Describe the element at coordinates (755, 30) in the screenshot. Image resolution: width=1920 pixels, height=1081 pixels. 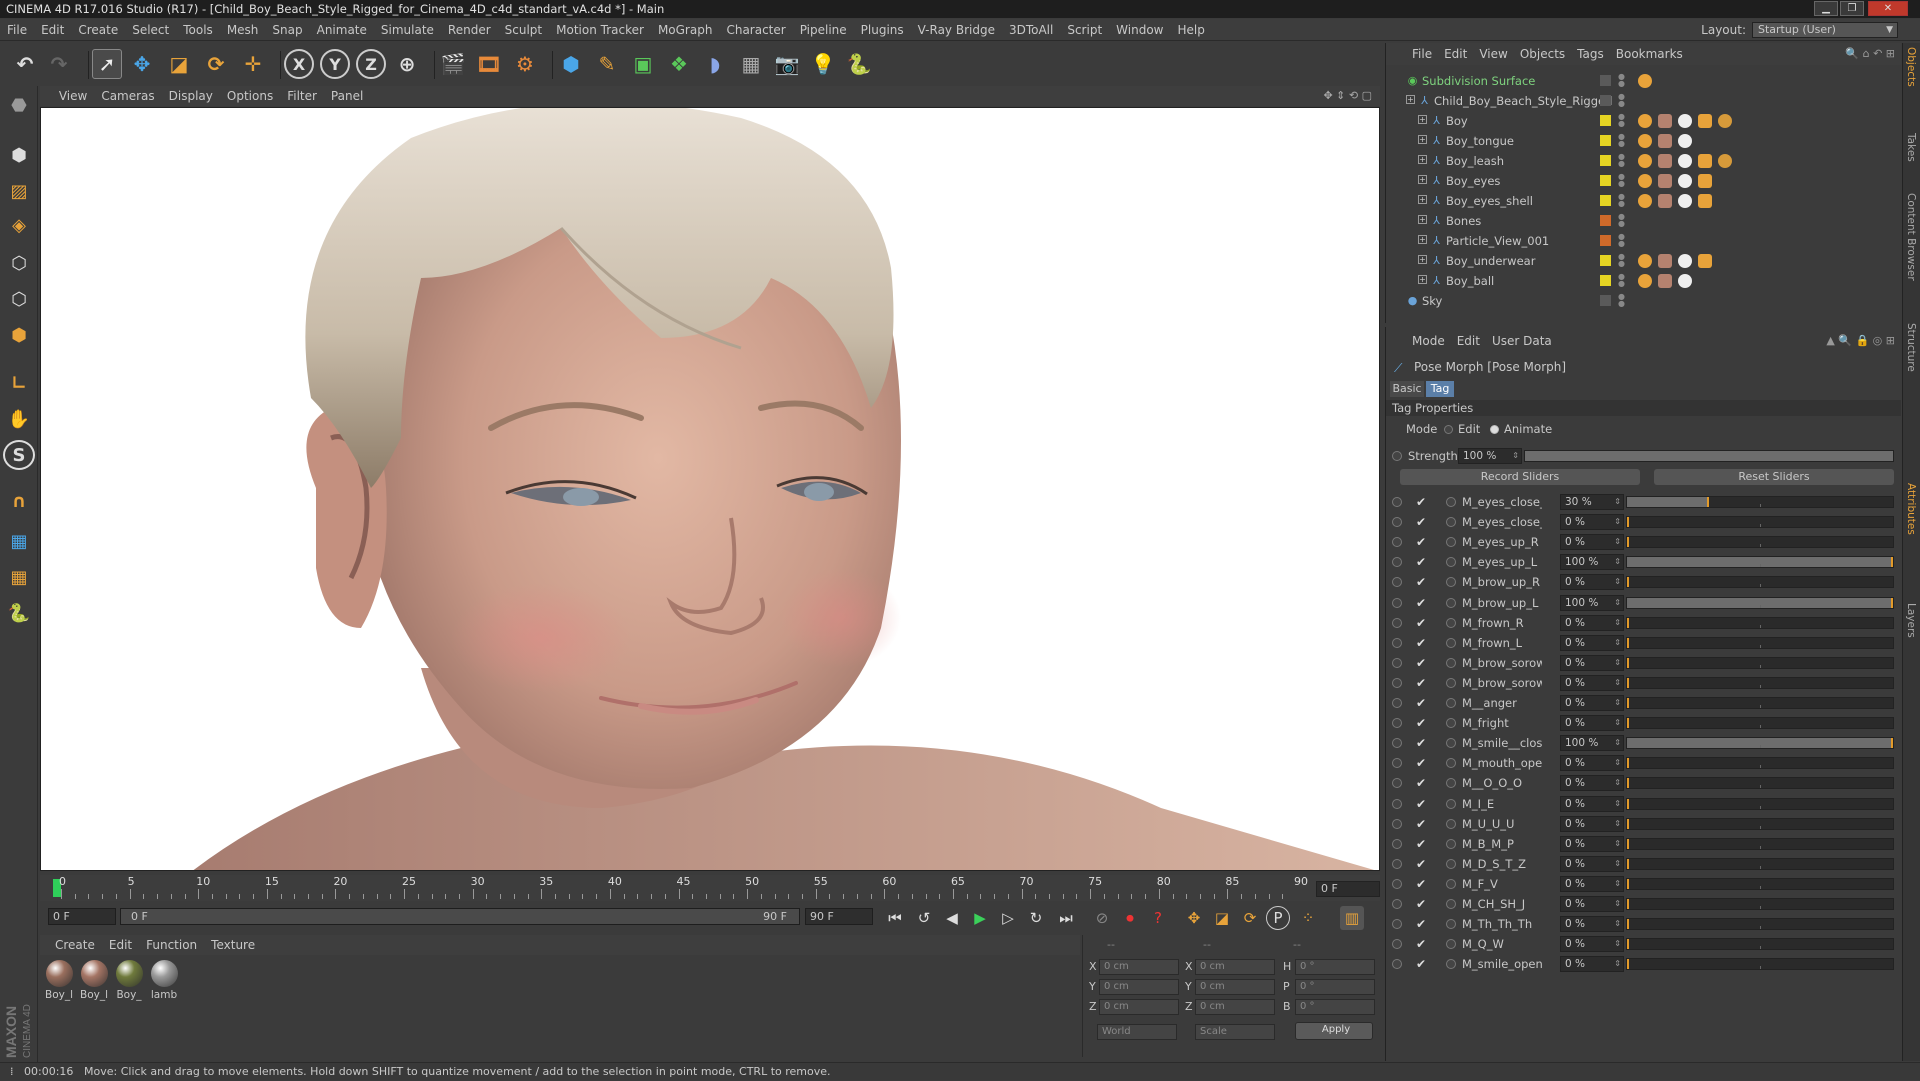
I see `menu-character: Character` at that location.